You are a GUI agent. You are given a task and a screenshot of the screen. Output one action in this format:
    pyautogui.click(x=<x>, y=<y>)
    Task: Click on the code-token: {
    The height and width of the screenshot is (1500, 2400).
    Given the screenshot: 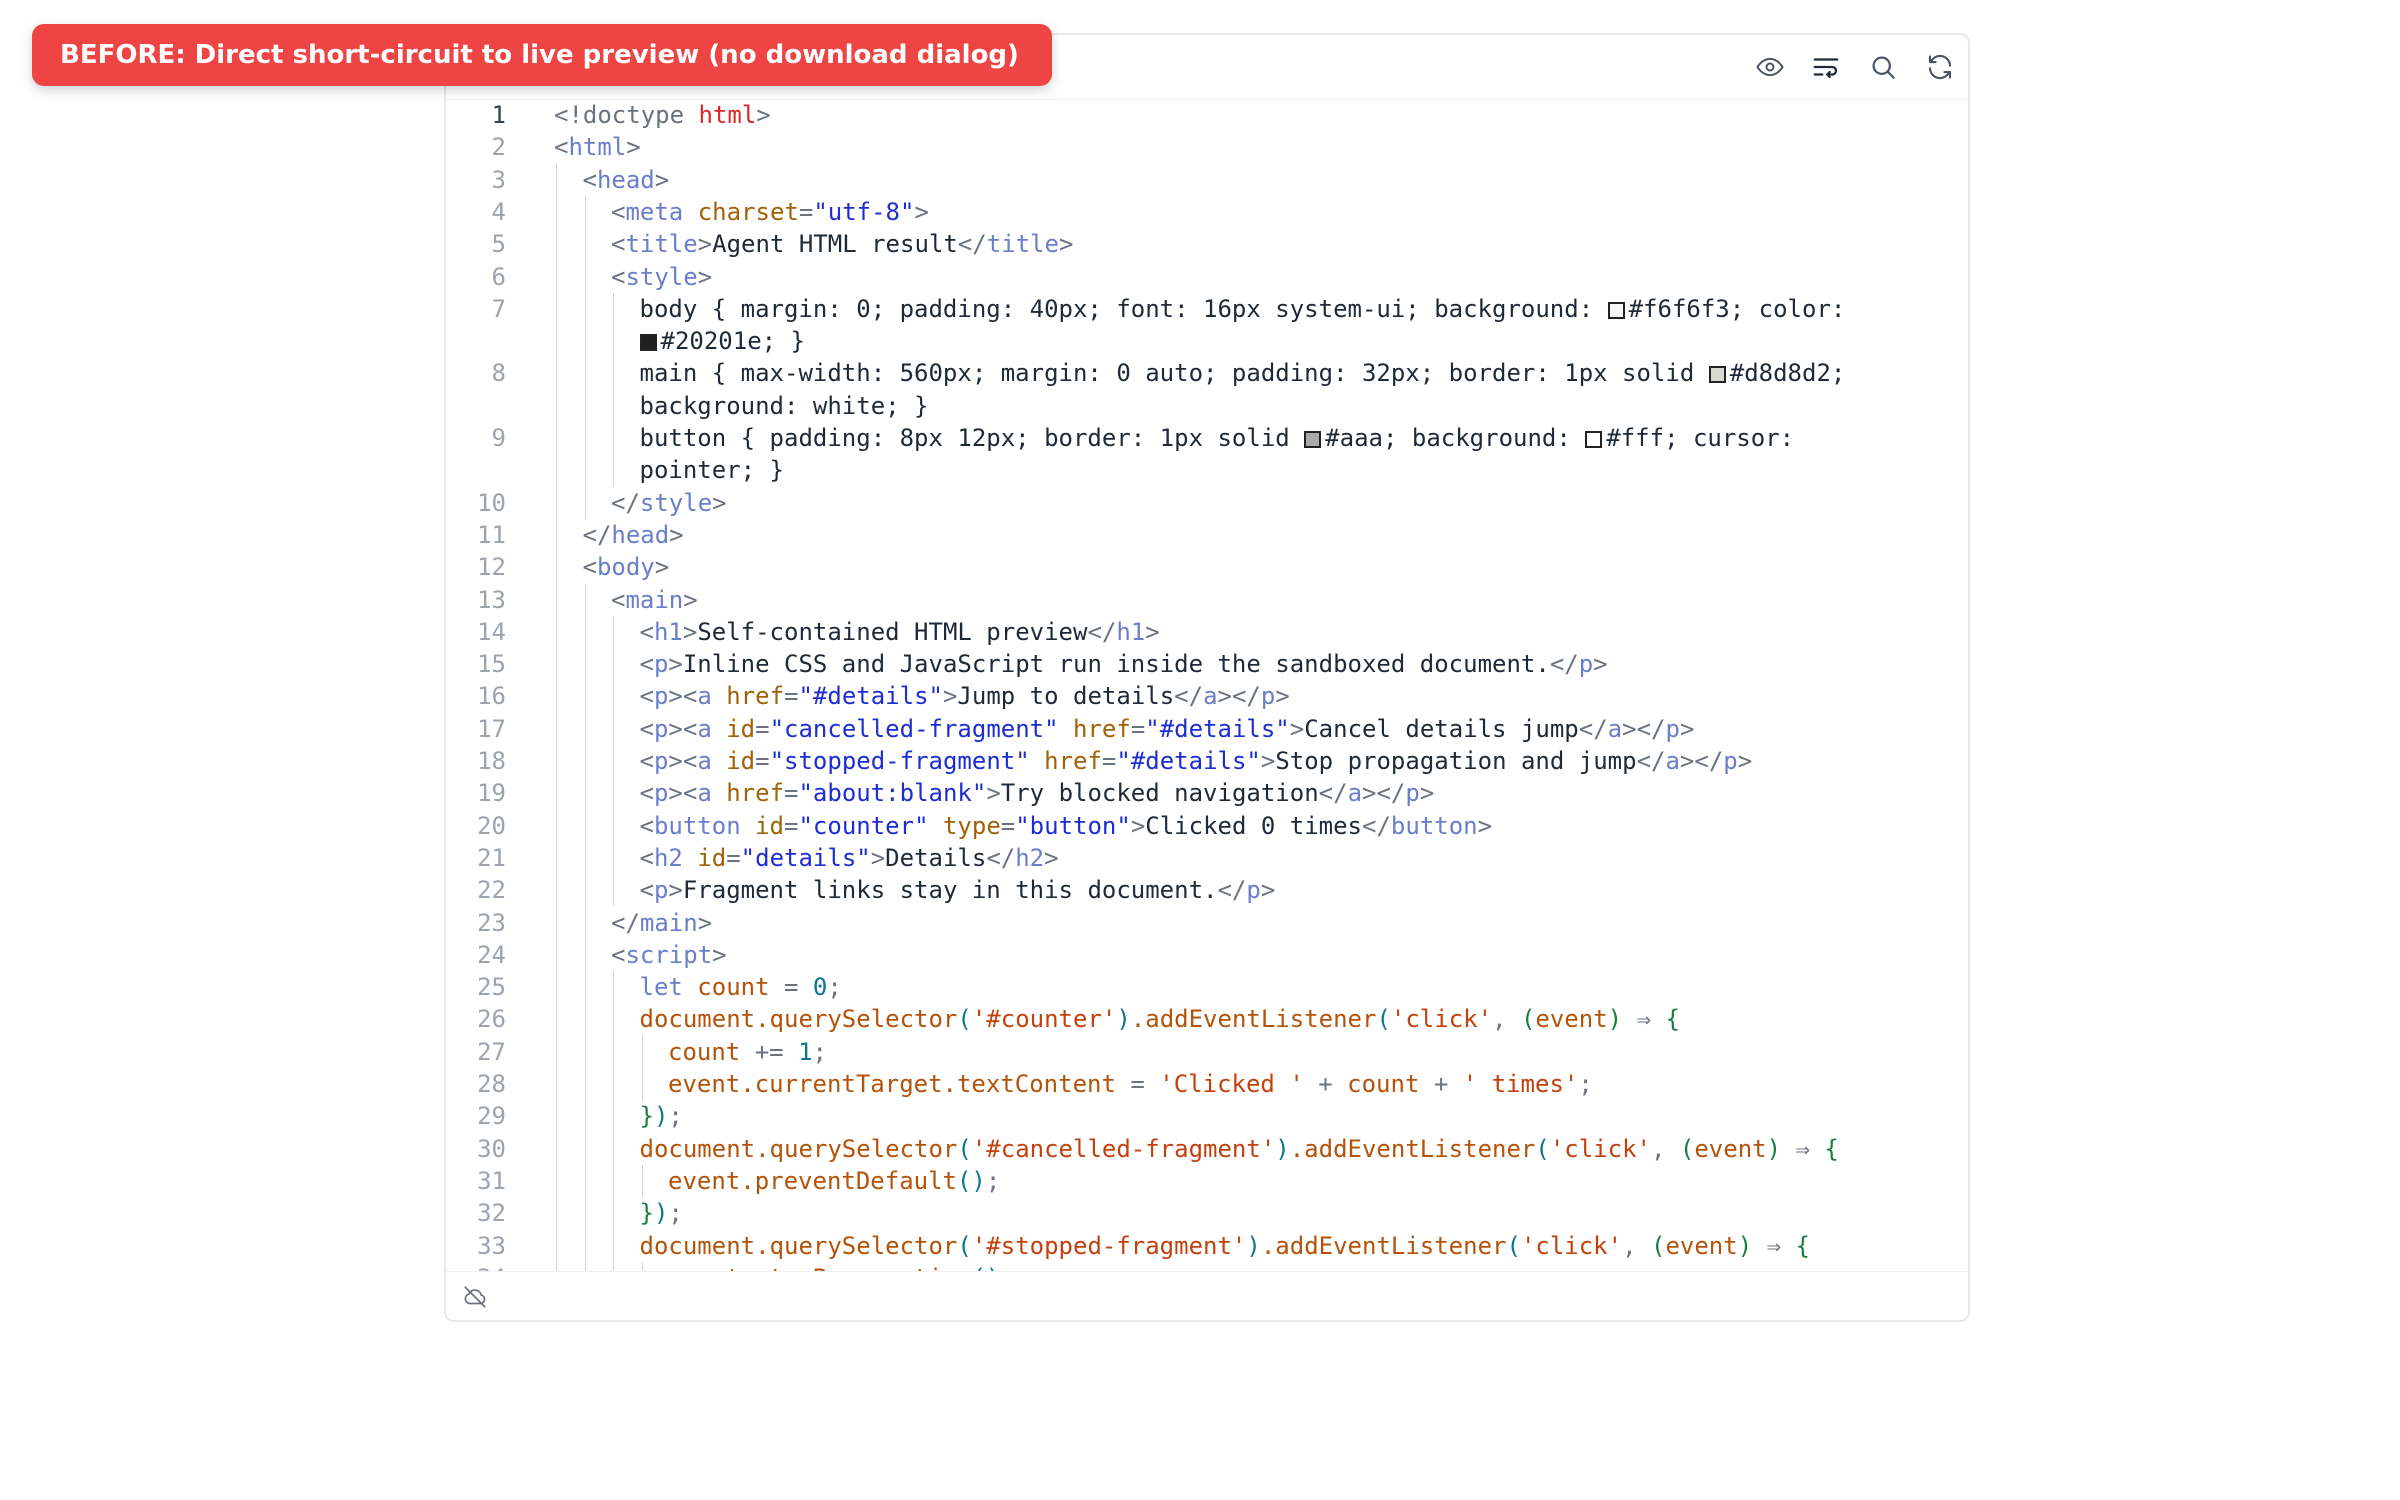 What is the action you would take?
    pyautogui.click(x=1672, y=1019)
    